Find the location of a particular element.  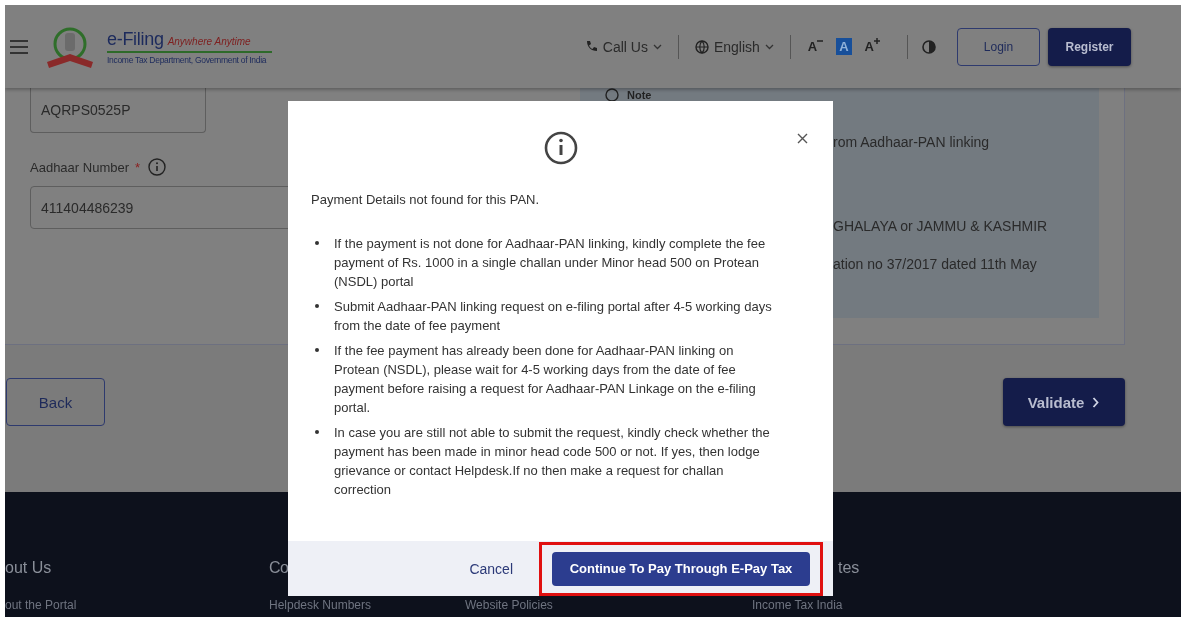

footer-link: out the Portal is located at coordinates (41, 605).